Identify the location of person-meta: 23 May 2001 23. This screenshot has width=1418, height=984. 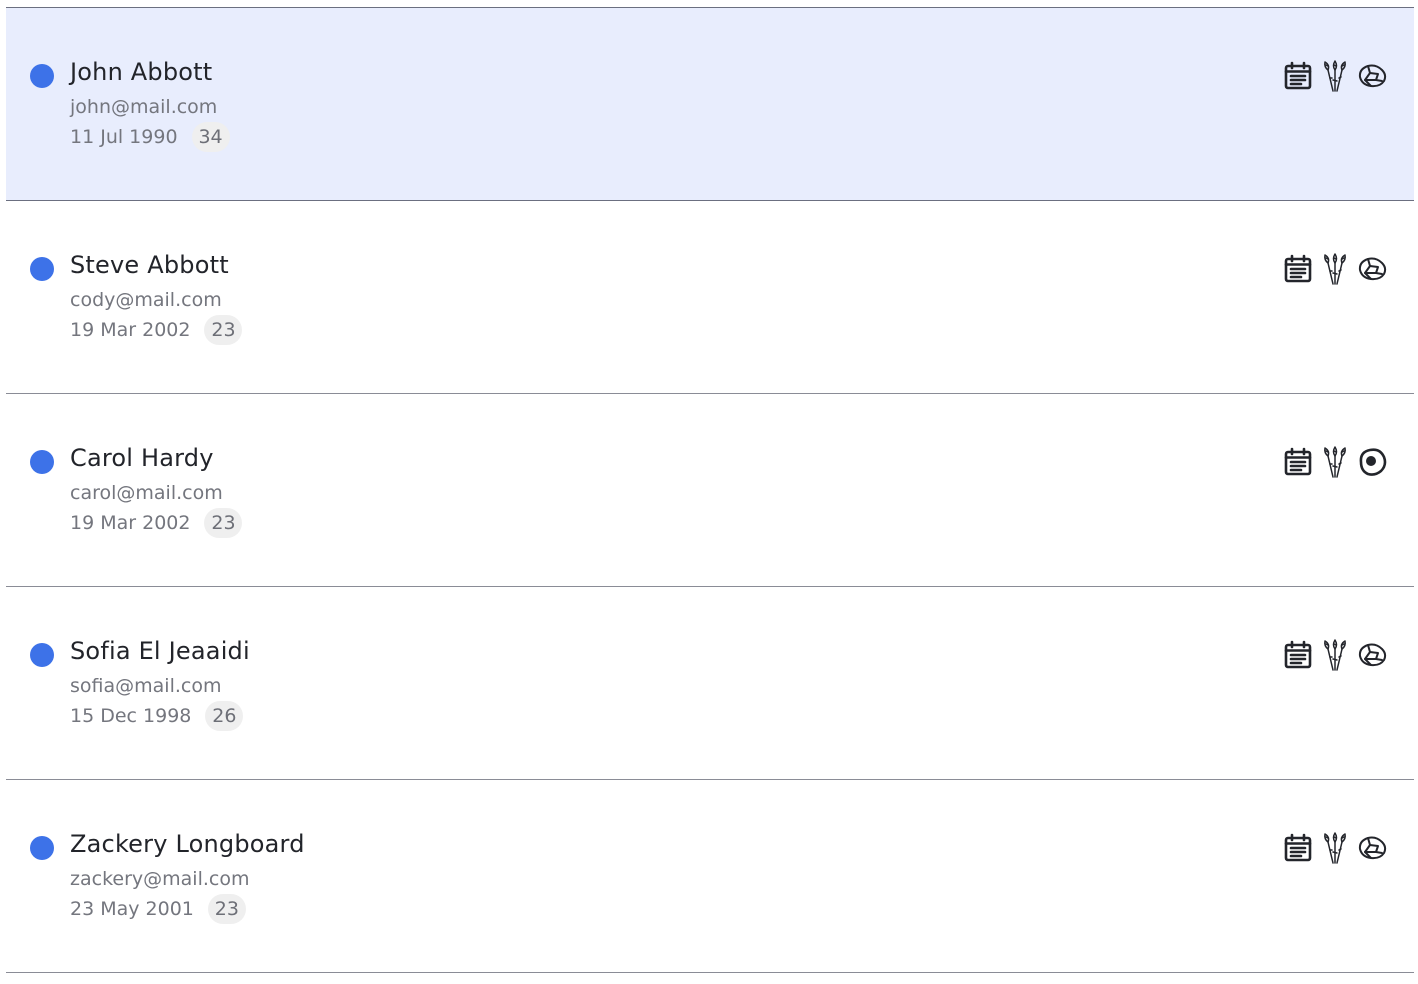
(158, 909).